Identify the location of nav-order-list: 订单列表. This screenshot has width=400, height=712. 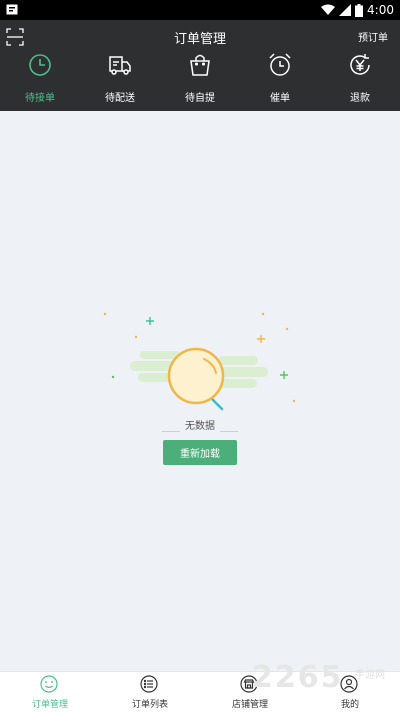
(150, 692).